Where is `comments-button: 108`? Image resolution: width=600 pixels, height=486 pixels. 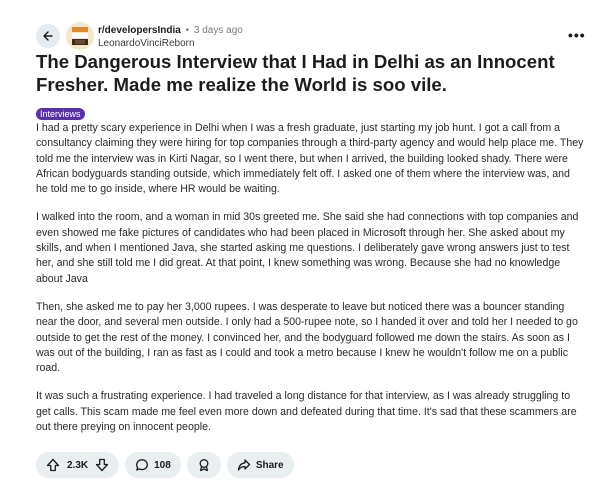 comments-button: 108 is located at coordinates (153, 465).